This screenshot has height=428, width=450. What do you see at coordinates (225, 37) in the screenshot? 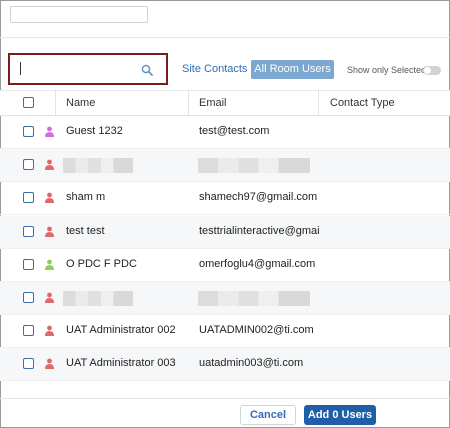
I see `title-divider` at bounding box center [225, 37].